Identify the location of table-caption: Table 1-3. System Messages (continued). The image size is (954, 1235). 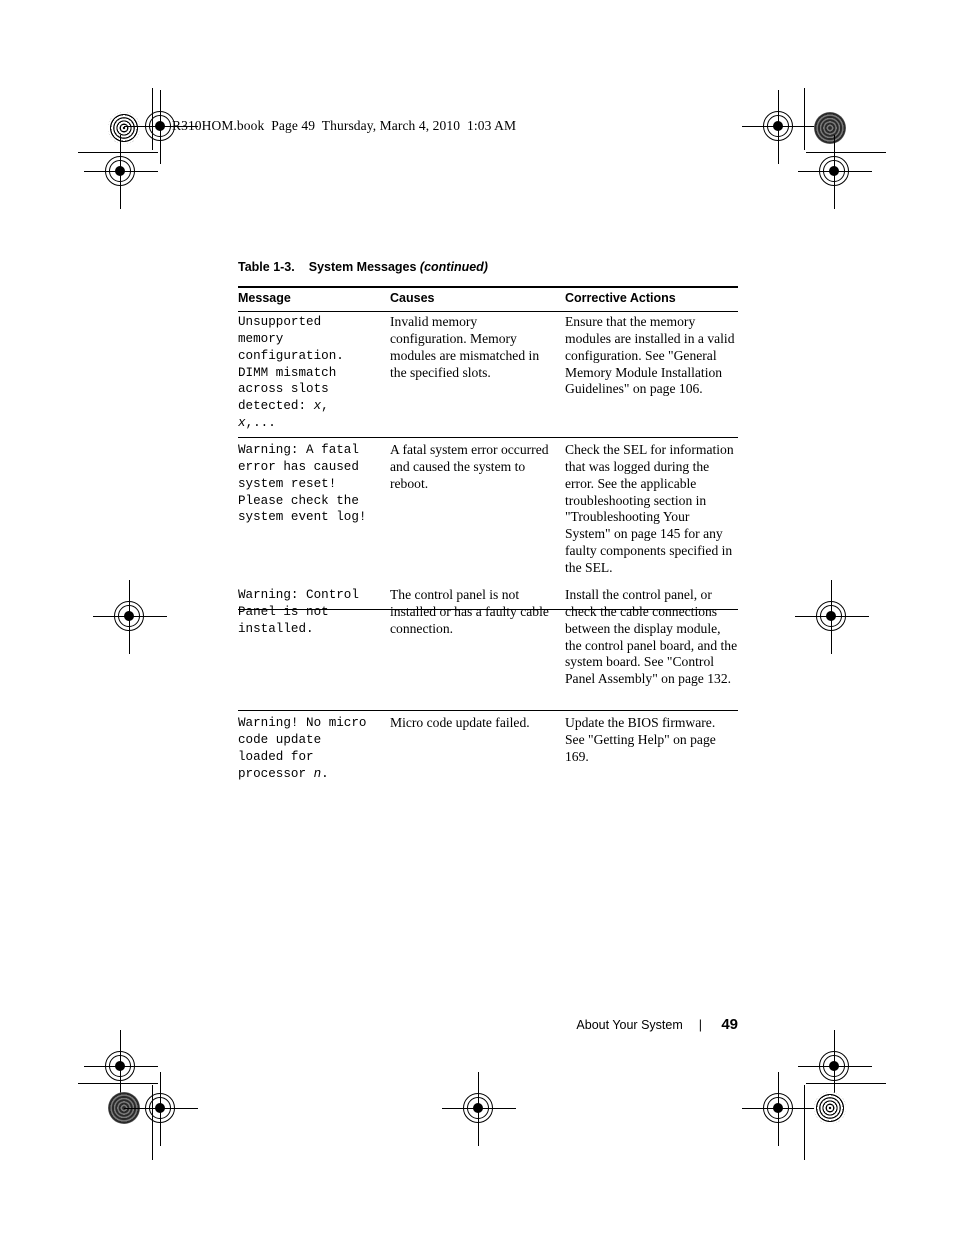
(363, 267).